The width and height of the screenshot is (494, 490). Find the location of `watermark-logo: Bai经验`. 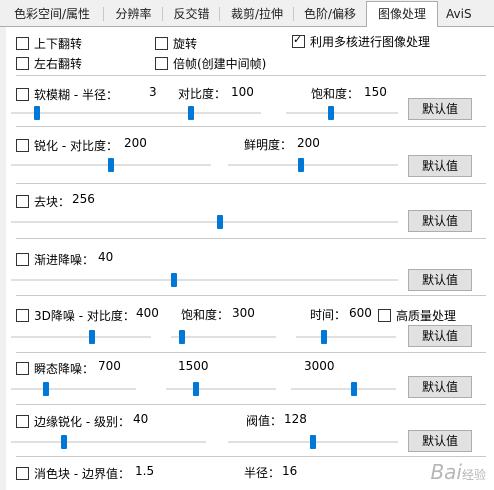

watermark-logo: Bai经验 is located at coordinates (458, 472).